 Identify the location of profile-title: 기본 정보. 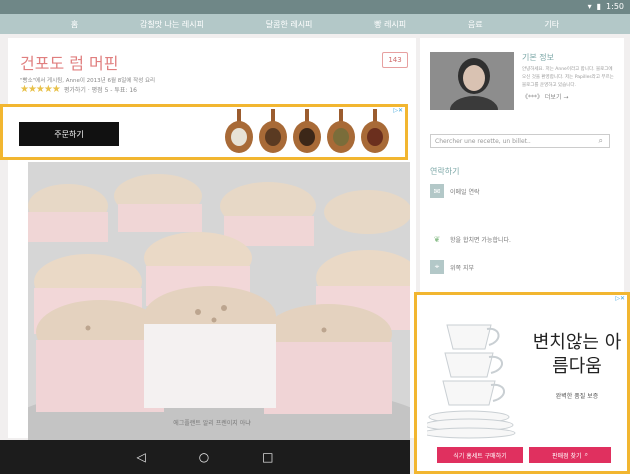
(538, 57).